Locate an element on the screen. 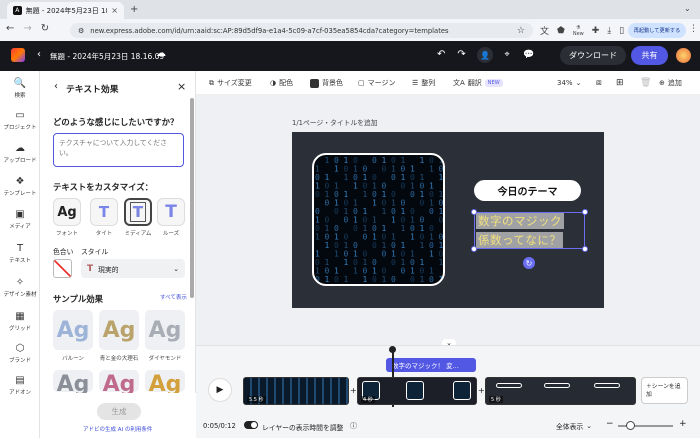 This screenshot has width=700, height=438. add-scene-button: ＋シーンを追加 is located at coordinates (664, 390).